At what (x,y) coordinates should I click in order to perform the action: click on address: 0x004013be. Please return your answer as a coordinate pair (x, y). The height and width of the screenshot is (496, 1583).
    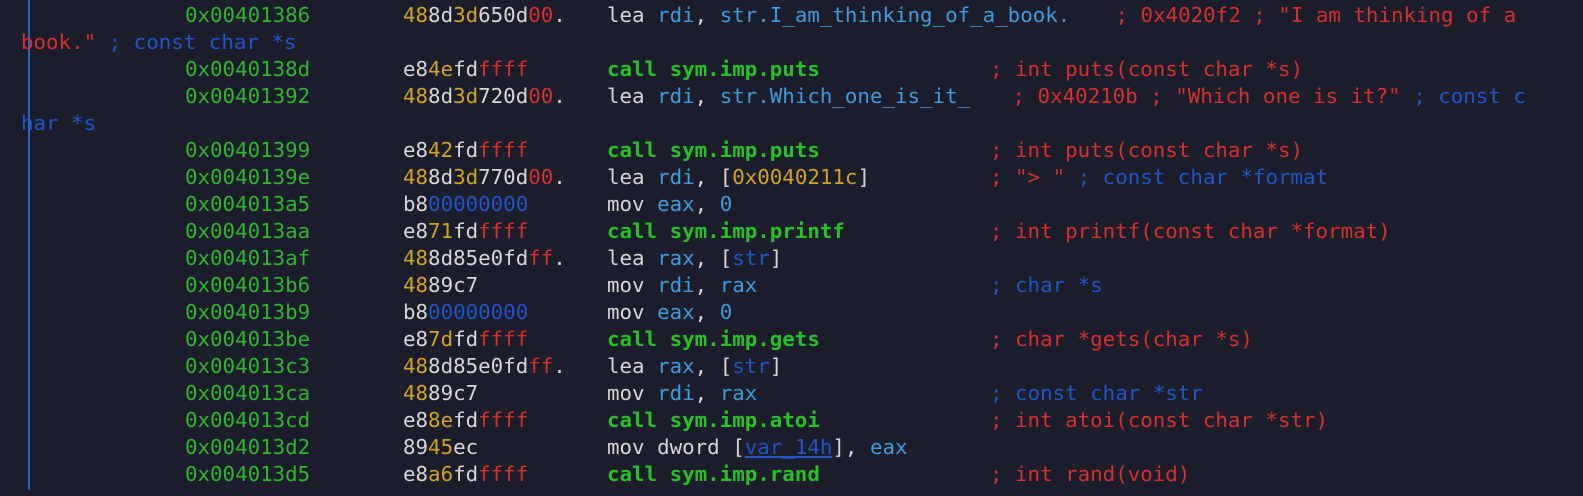
    Looking at the image, I should click on (247, 339).